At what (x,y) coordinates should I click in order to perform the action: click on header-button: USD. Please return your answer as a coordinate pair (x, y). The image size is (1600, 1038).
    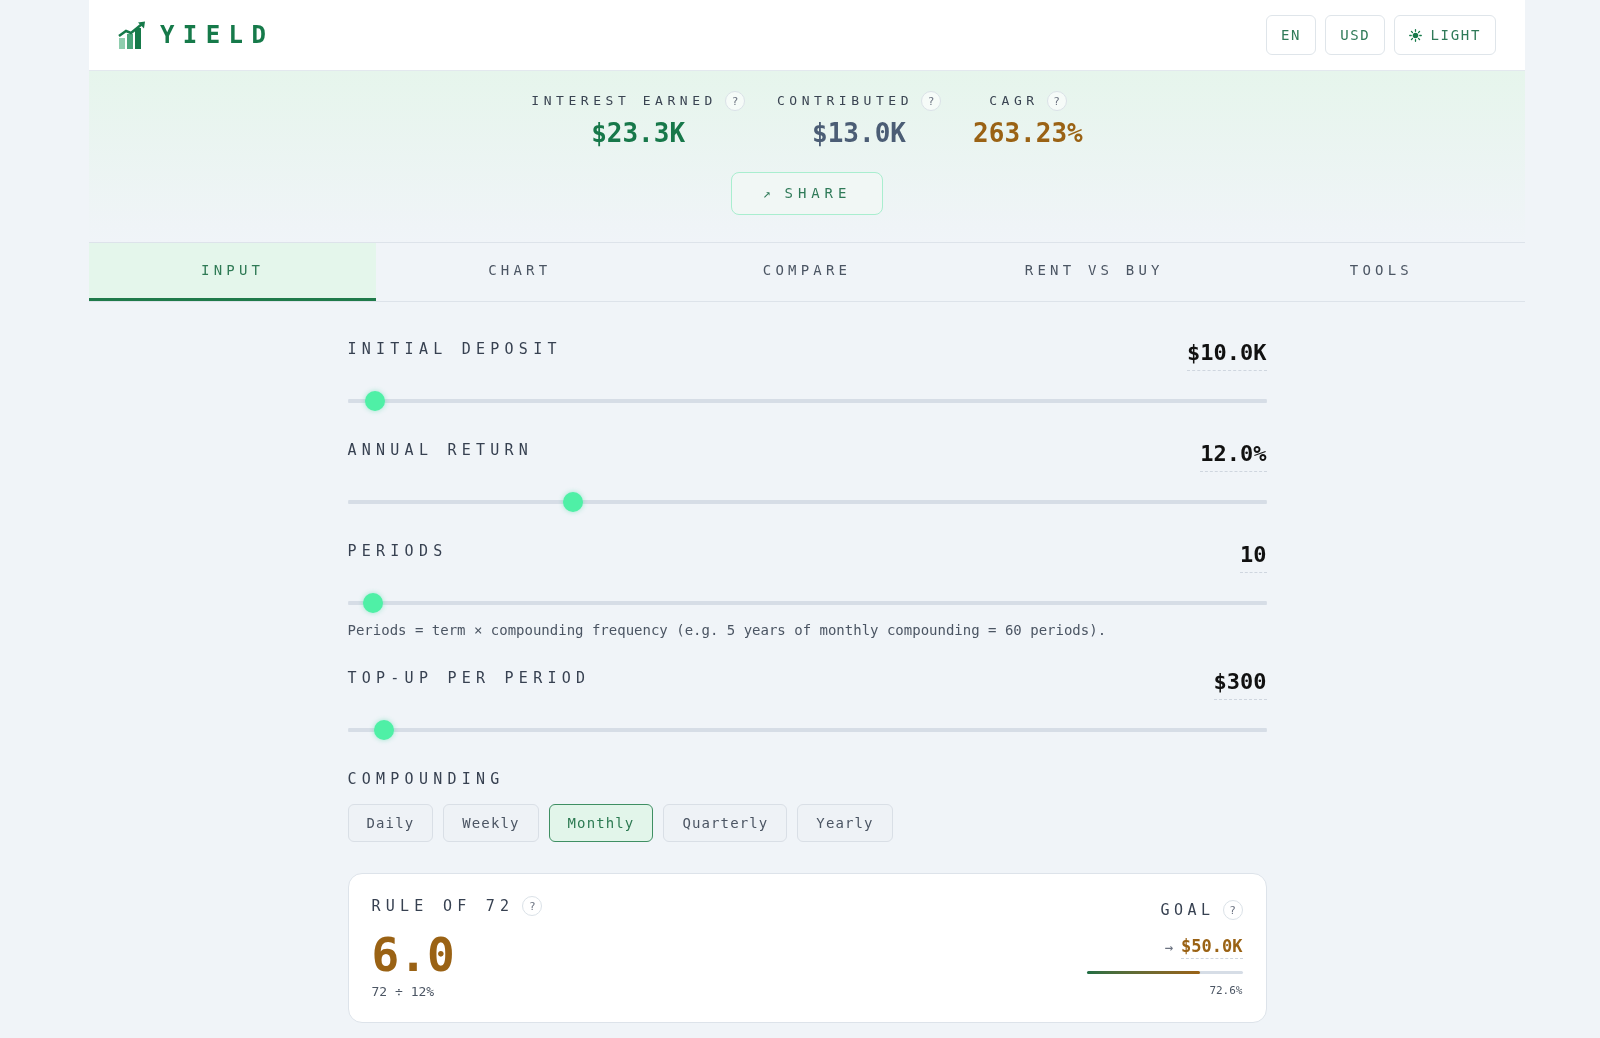
    Looking at the image, I should click on (1355, 35).